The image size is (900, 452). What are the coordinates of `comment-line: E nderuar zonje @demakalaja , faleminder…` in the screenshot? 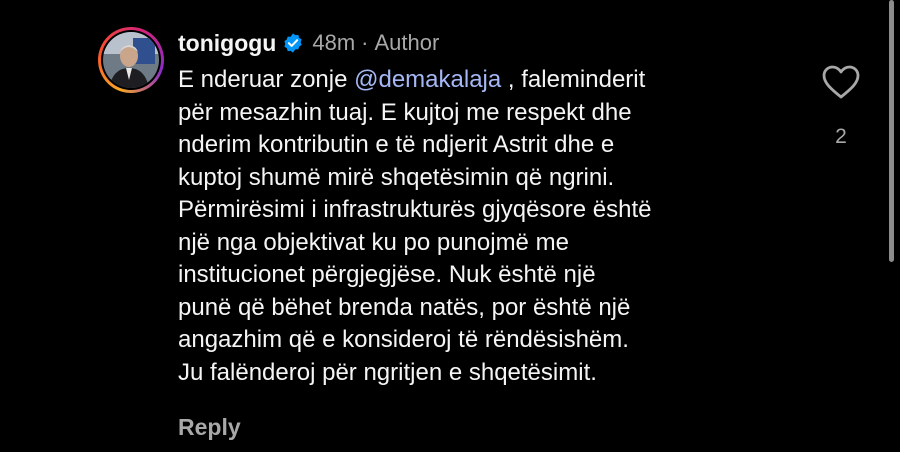 It's located at (412, 79).